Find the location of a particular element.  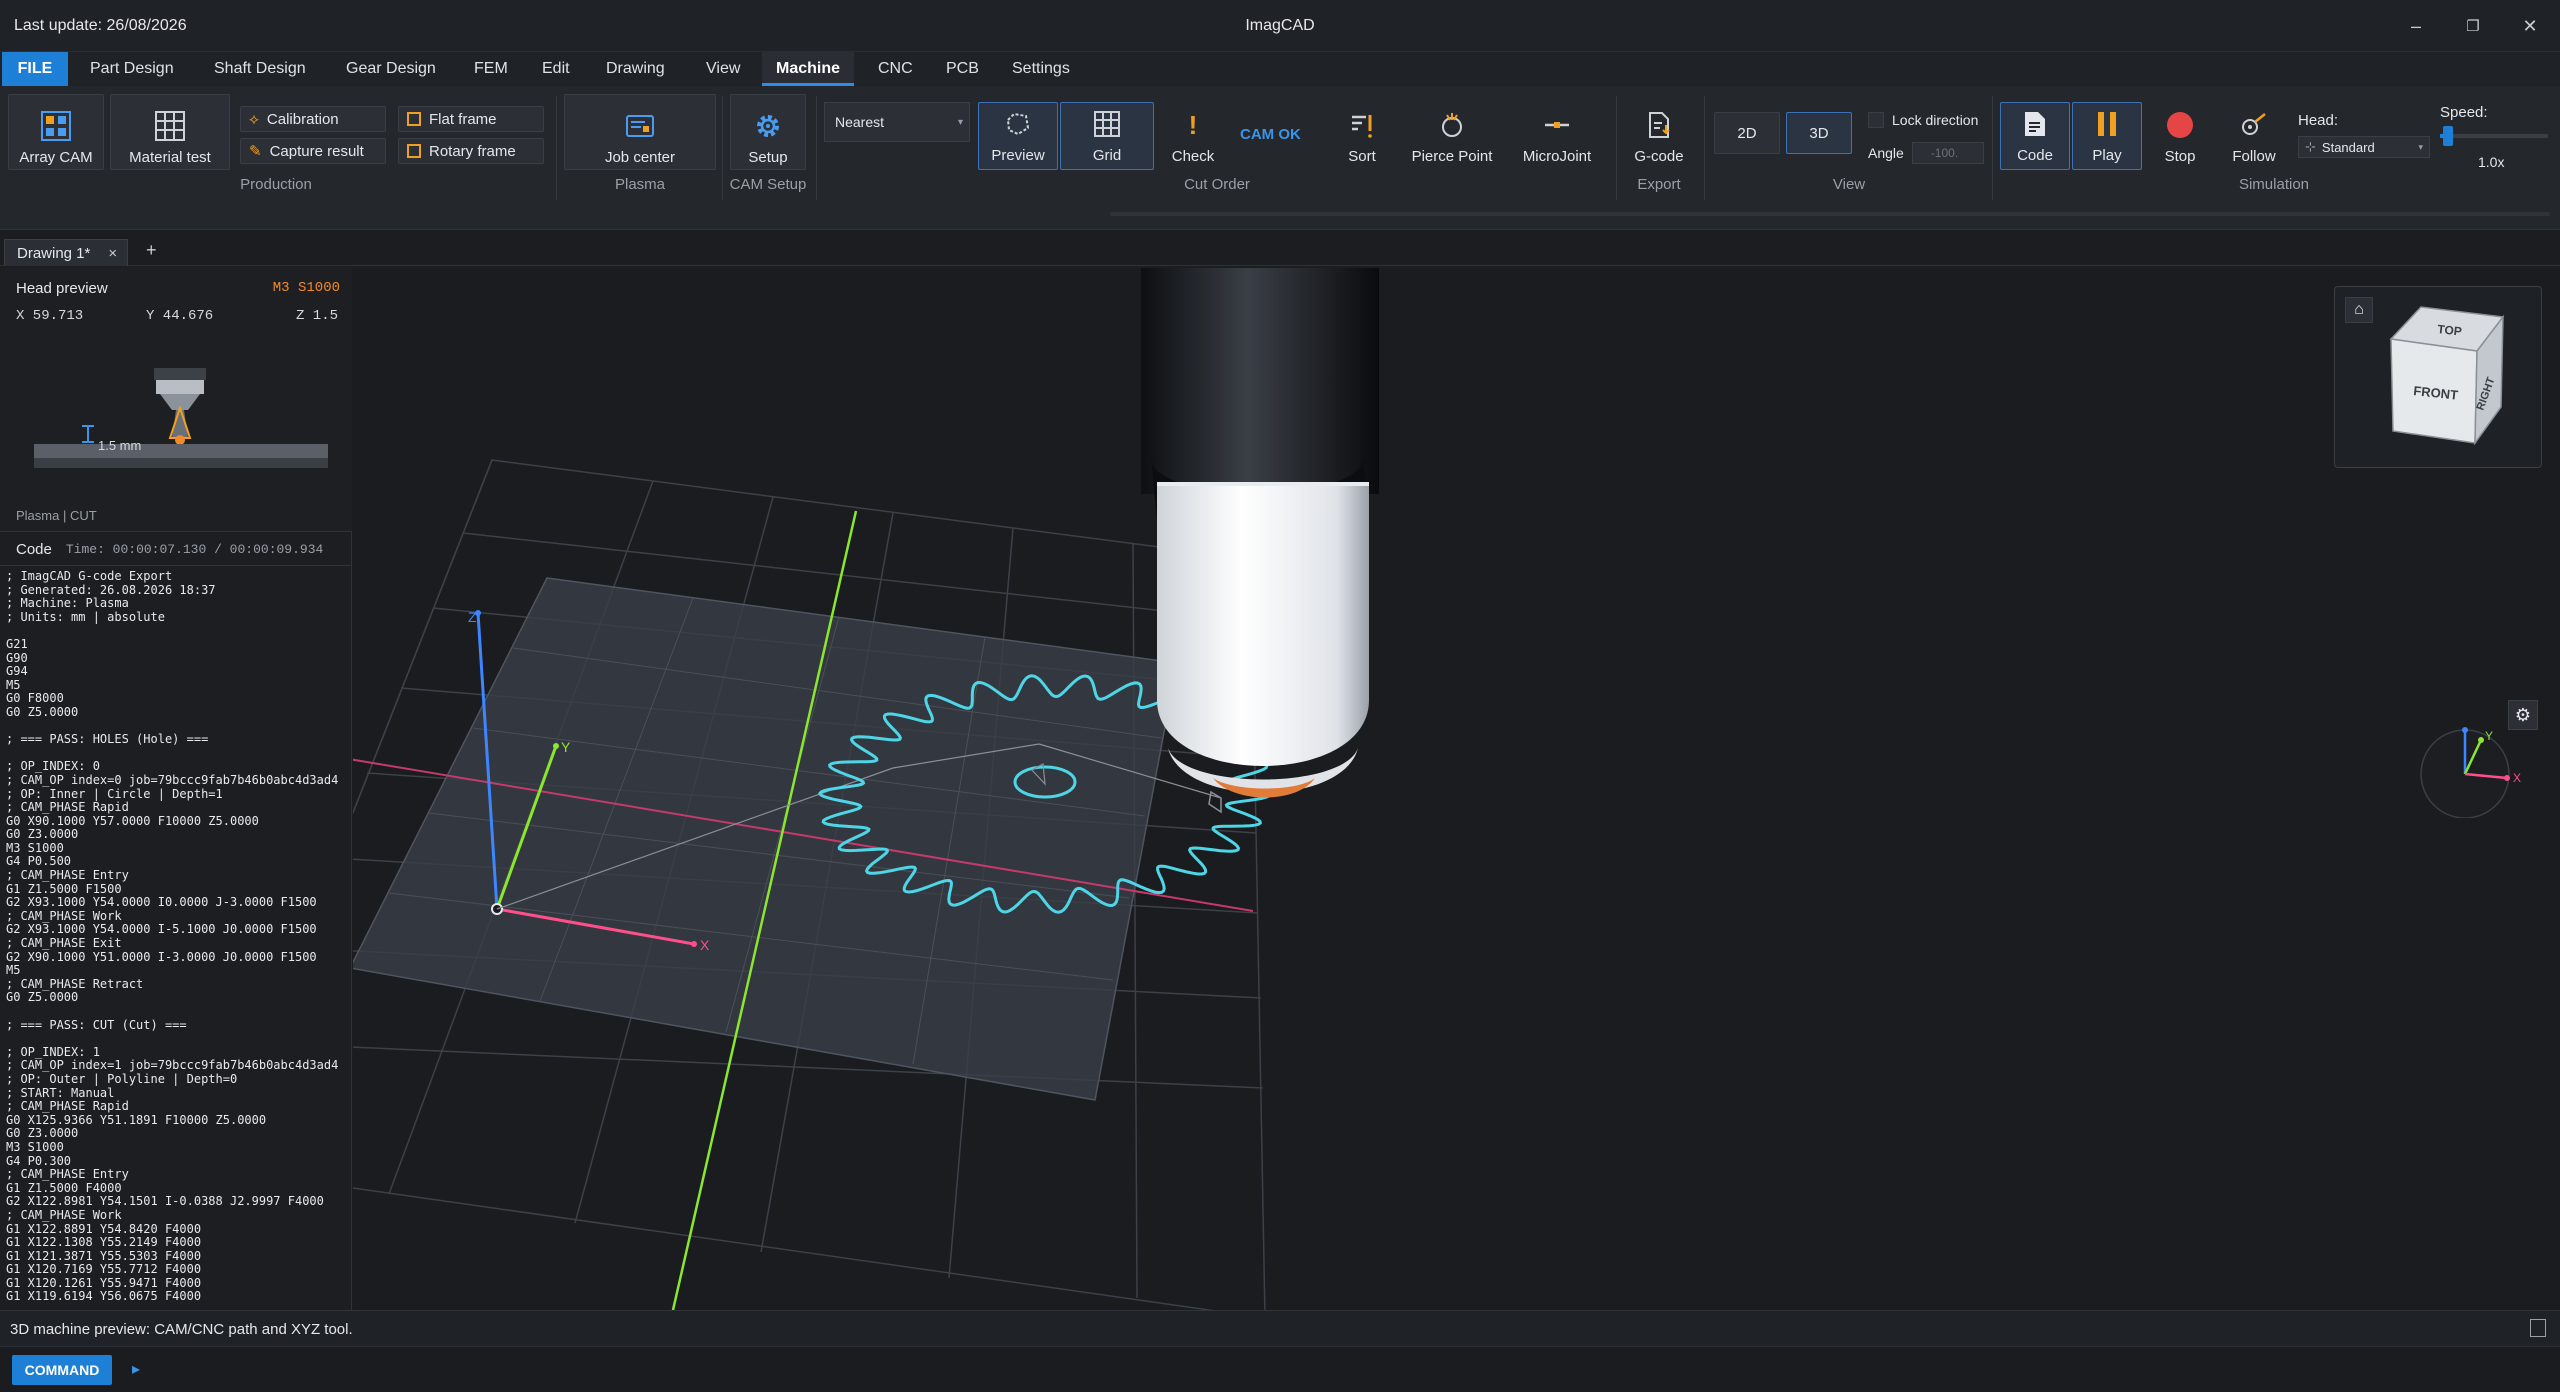

code-line: ; Units: mm | absolute is located at coordinates (85, 616).